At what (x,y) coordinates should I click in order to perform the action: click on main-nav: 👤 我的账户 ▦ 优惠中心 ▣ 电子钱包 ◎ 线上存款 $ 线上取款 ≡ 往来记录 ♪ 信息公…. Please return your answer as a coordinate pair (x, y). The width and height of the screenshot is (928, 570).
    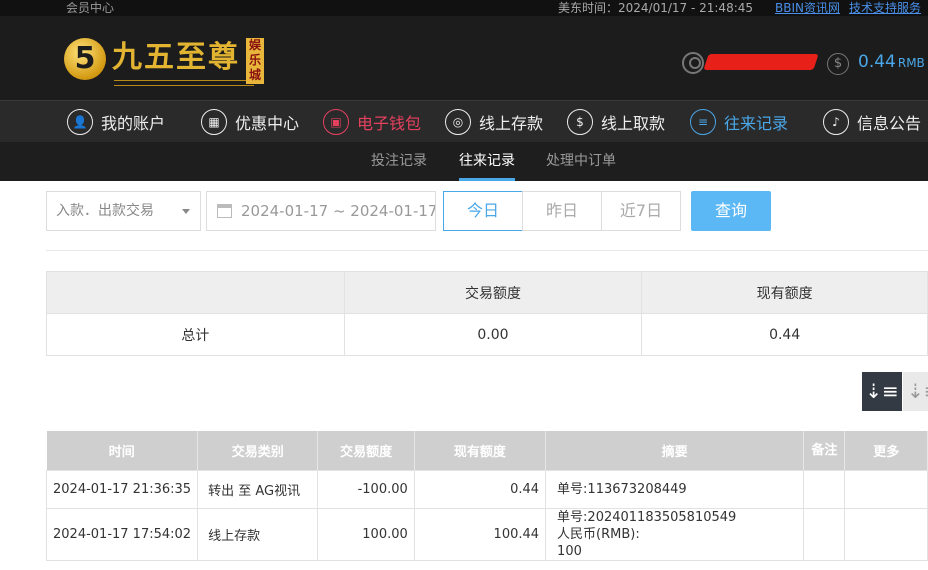
    Looking at the image, I should click on (464, 121).